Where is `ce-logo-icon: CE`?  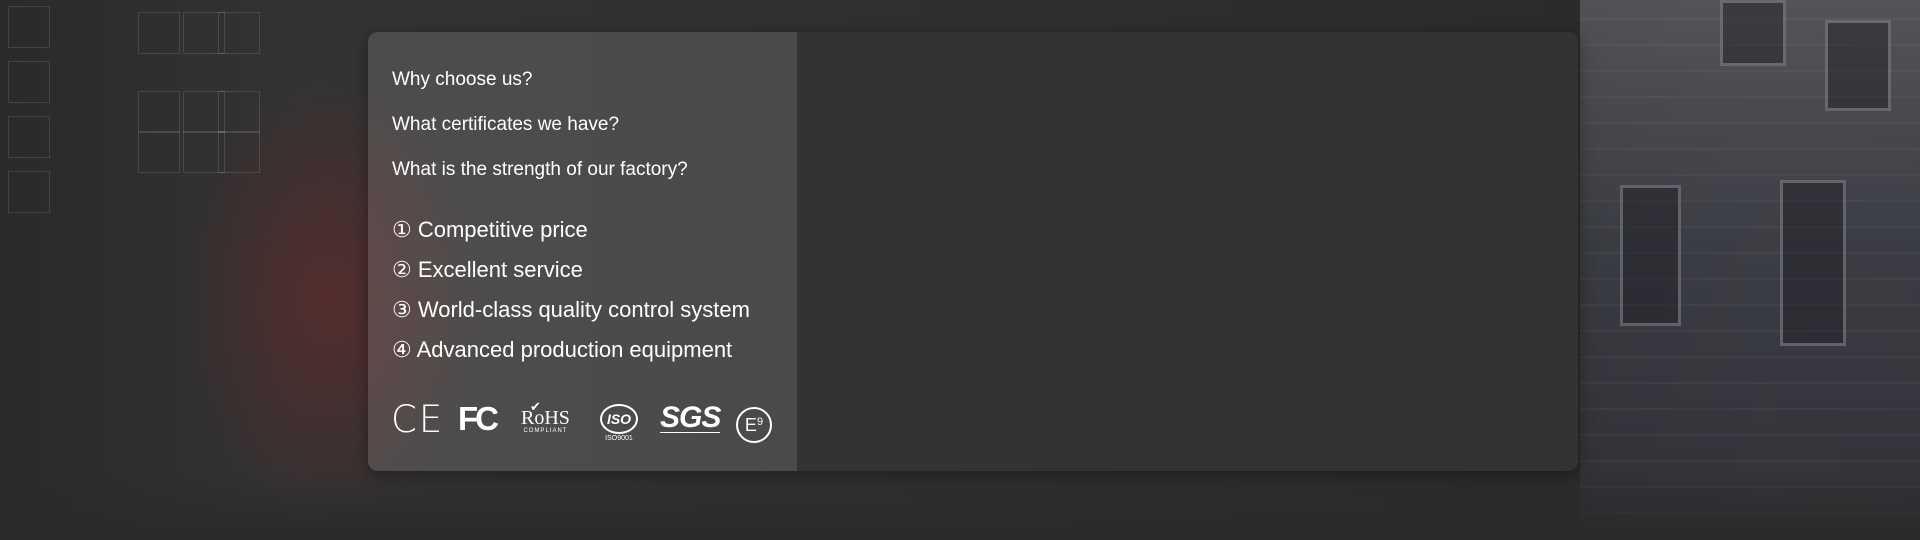 ce-logo-icon: CE is located at coordinates (418, 419).